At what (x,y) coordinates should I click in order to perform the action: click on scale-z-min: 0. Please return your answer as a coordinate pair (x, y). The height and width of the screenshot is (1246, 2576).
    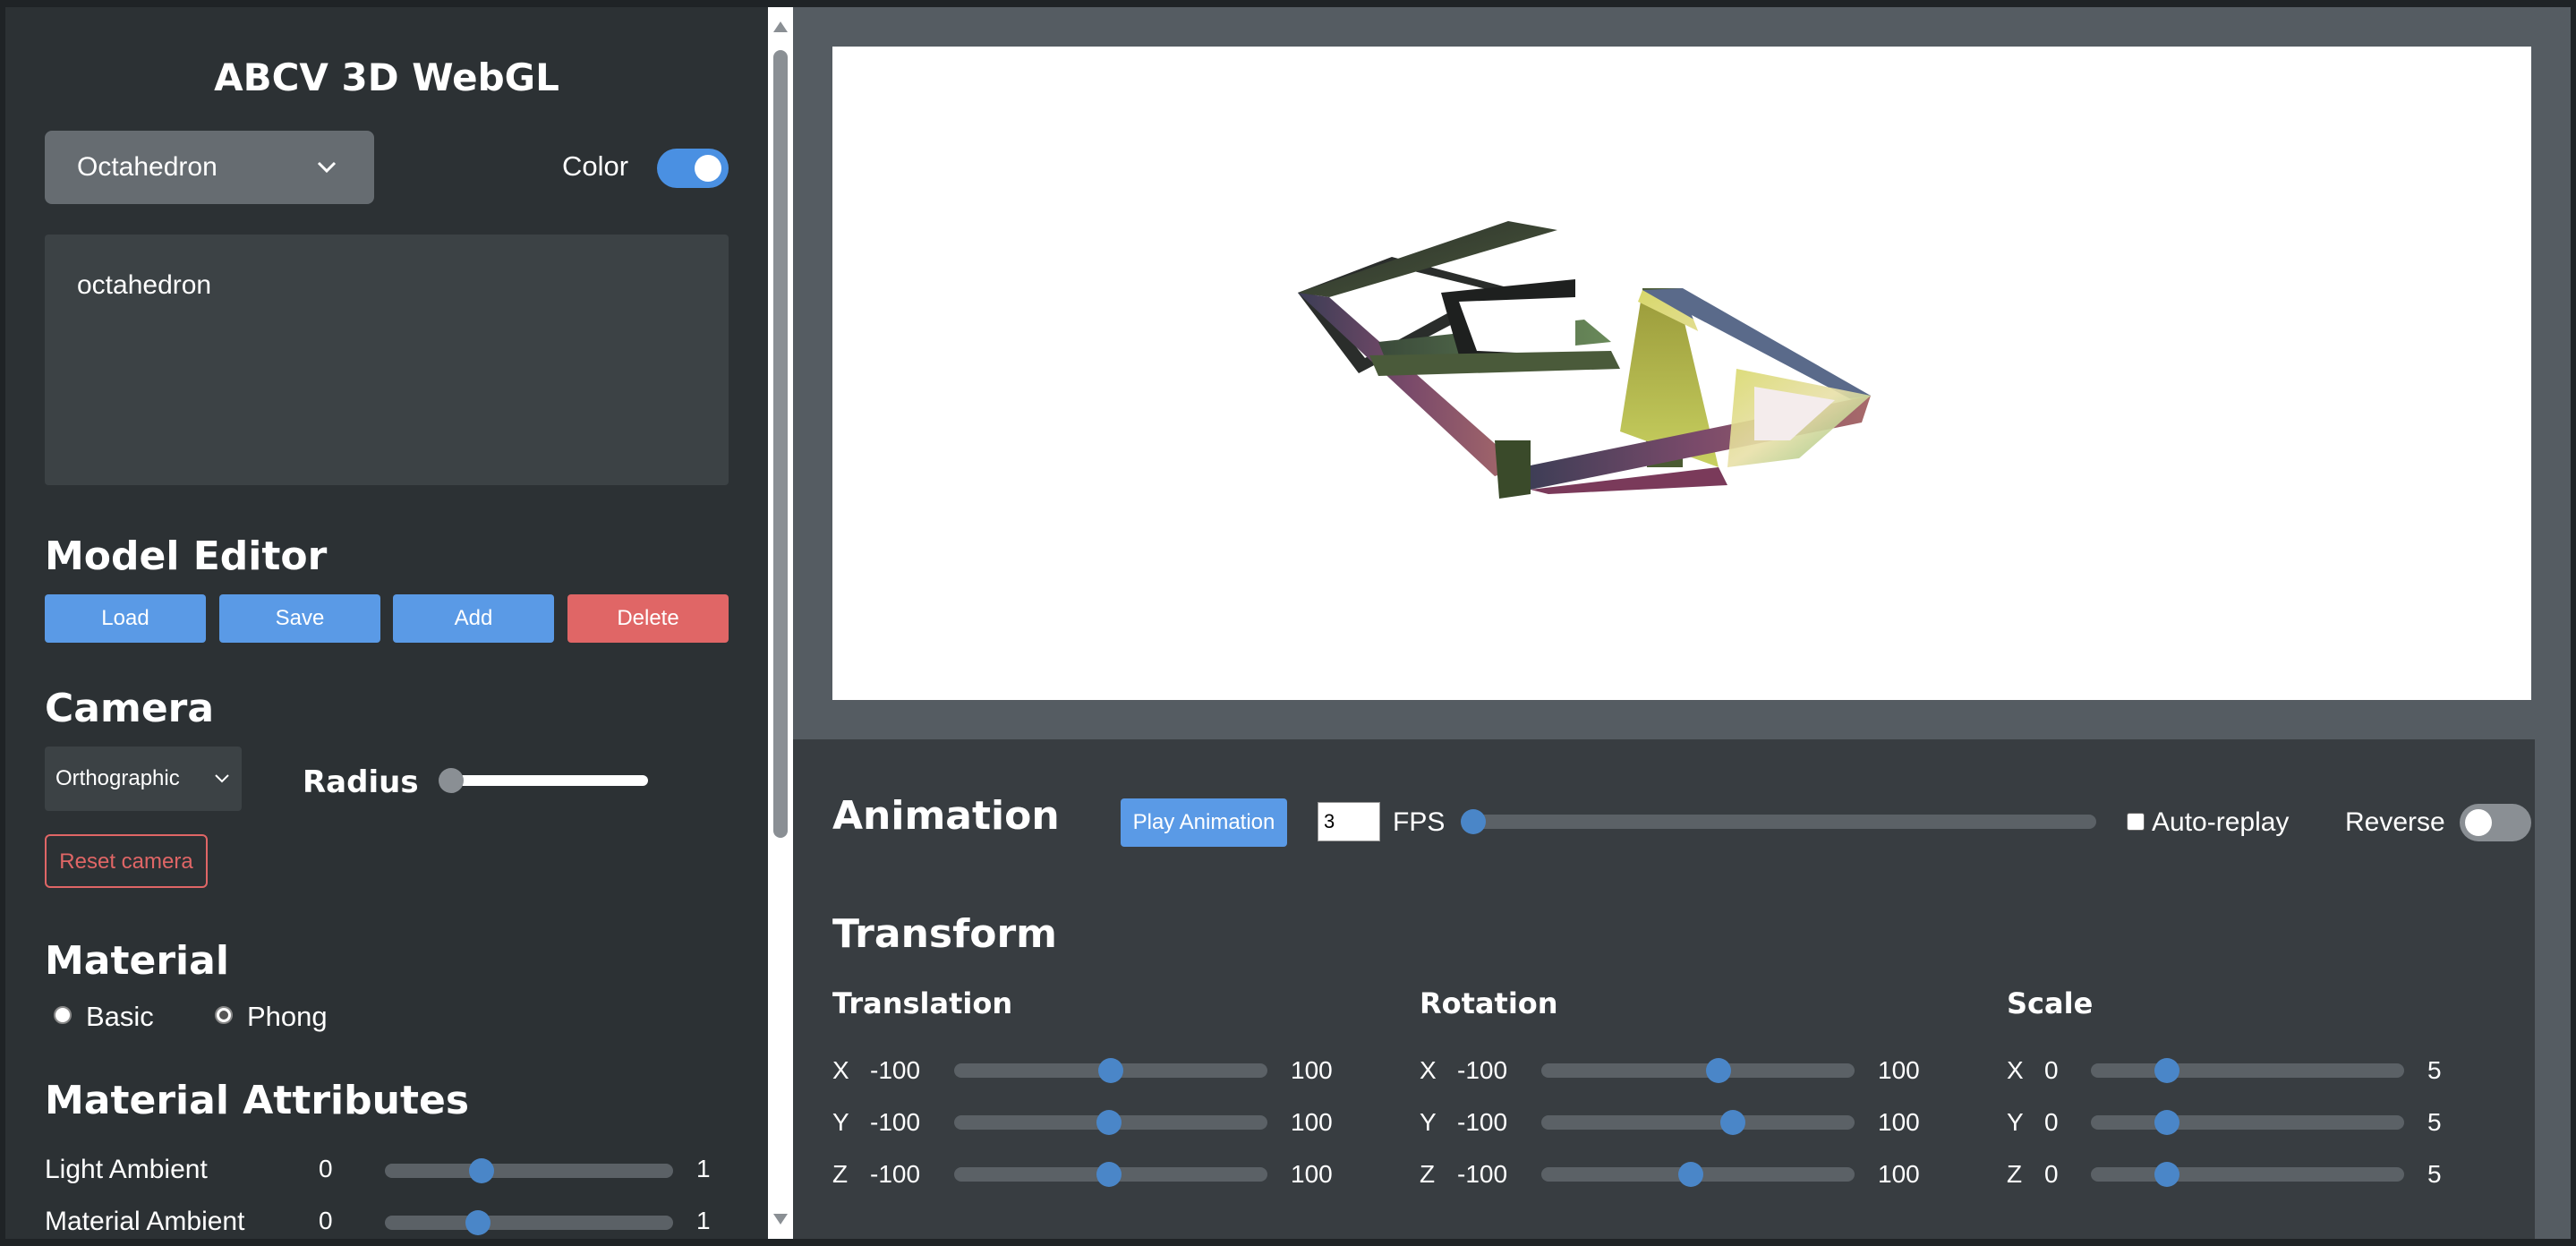
    Looking at the image, I should click on (2051, 1174).